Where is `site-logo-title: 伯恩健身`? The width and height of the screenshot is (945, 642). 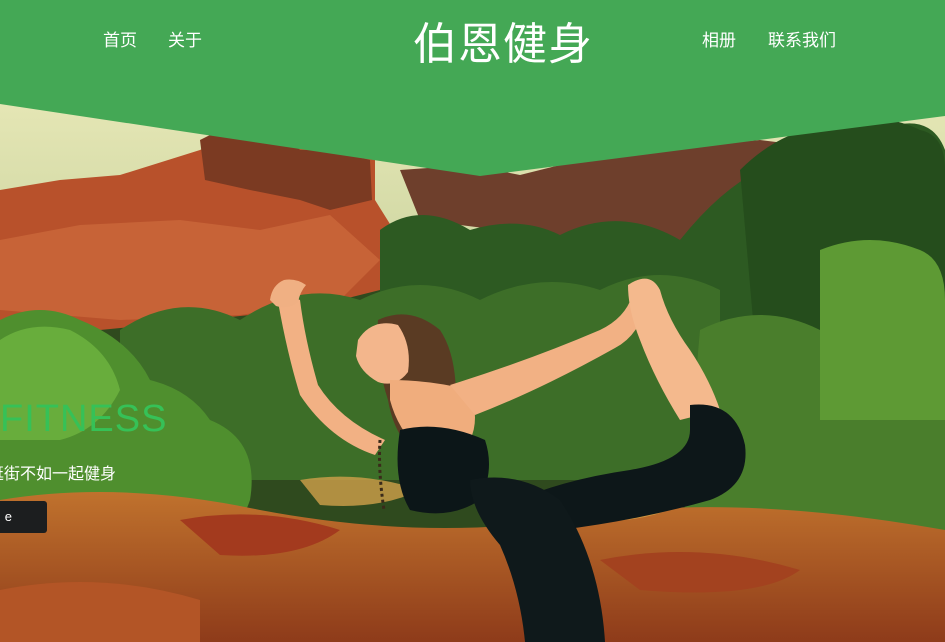 site-logo-title: 伯恩健身 is located at coordinates (503, 40).